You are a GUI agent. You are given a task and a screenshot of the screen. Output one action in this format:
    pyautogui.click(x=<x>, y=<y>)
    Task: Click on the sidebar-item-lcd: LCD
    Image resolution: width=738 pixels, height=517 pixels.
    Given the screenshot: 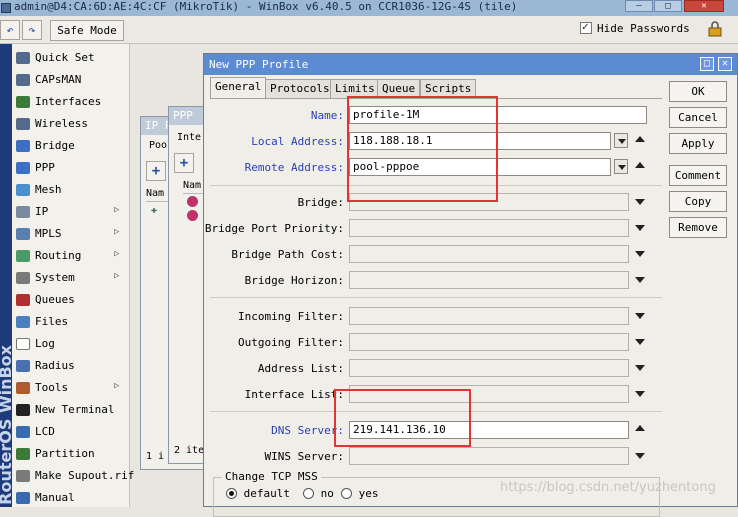 What is the action you would take?
    pyautogui.click(x=71, y=432)
    